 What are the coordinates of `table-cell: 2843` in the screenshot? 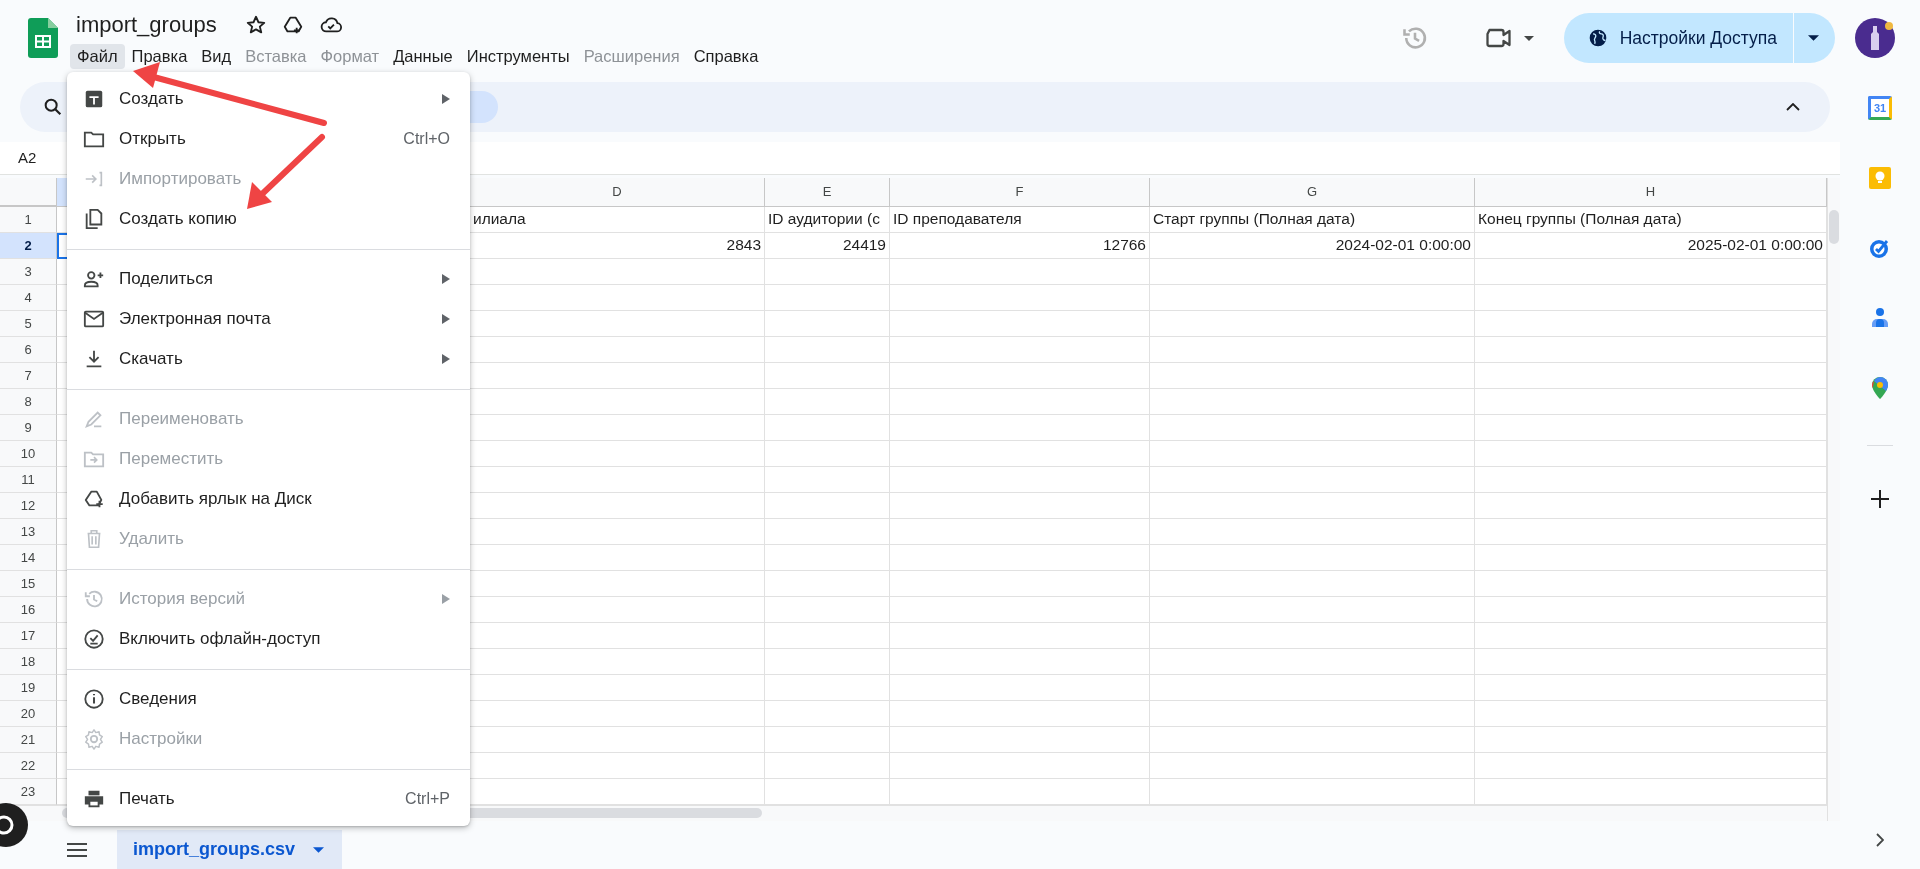 It's located at (617, 245).